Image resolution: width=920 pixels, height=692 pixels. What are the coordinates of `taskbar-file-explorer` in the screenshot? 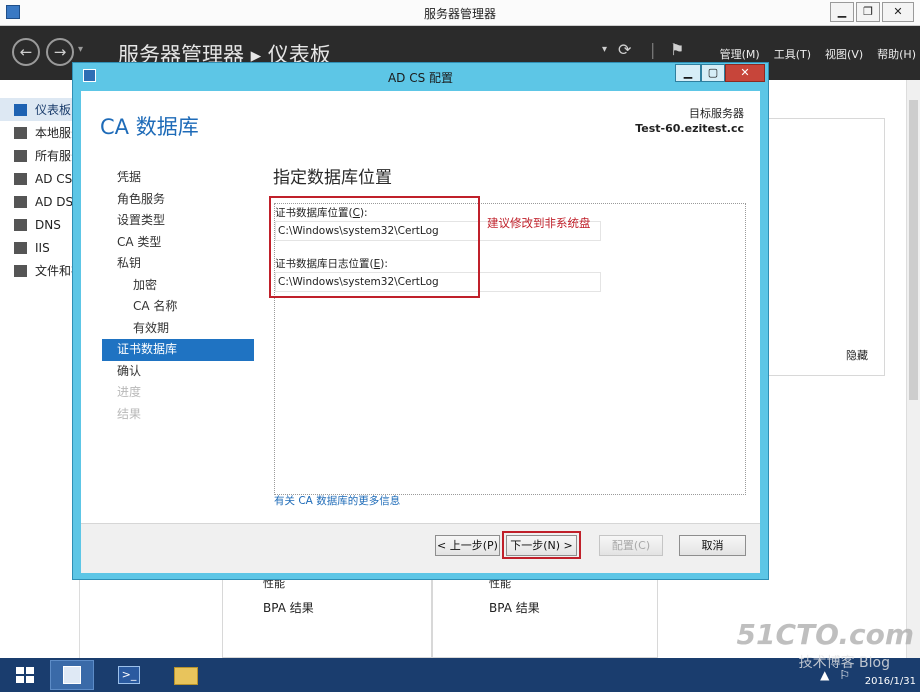 It's located at (186, 675).